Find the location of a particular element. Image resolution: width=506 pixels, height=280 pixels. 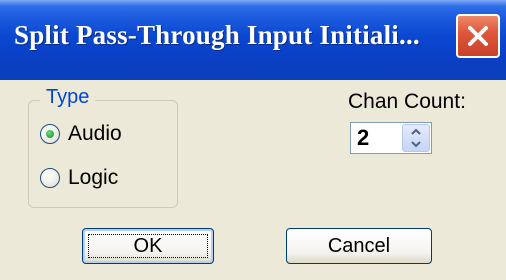

chan-count-label: Chan Count: is located at coordinates (407, 101).